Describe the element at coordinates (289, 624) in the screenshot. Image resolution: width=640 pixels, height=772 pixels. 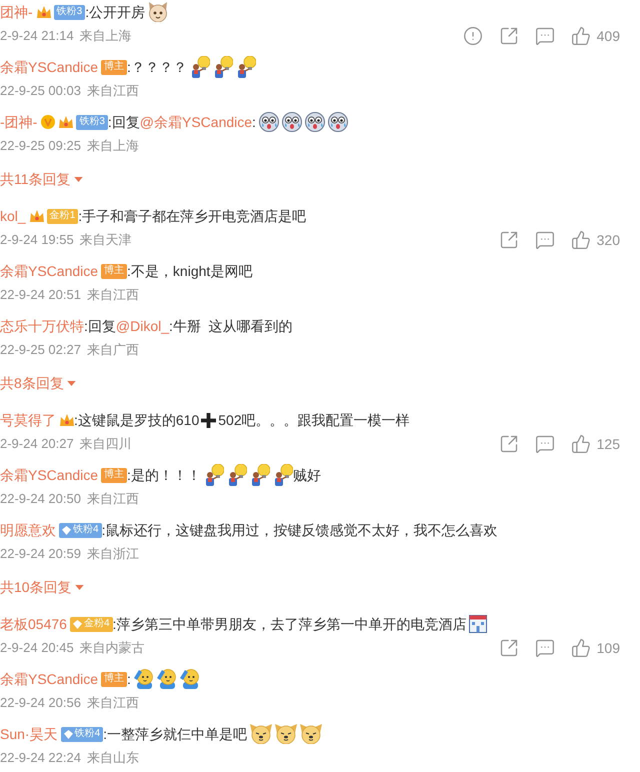
I see `comment-text: :萍乡第三中单带男朋友，去了萍乡第一中单开的电竞酒店` at that location.